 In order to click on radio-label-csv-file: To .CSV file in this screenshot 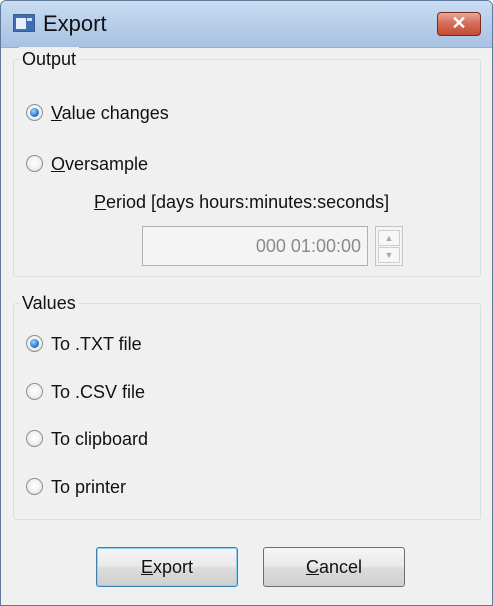, I will do `click(98, 392)`.